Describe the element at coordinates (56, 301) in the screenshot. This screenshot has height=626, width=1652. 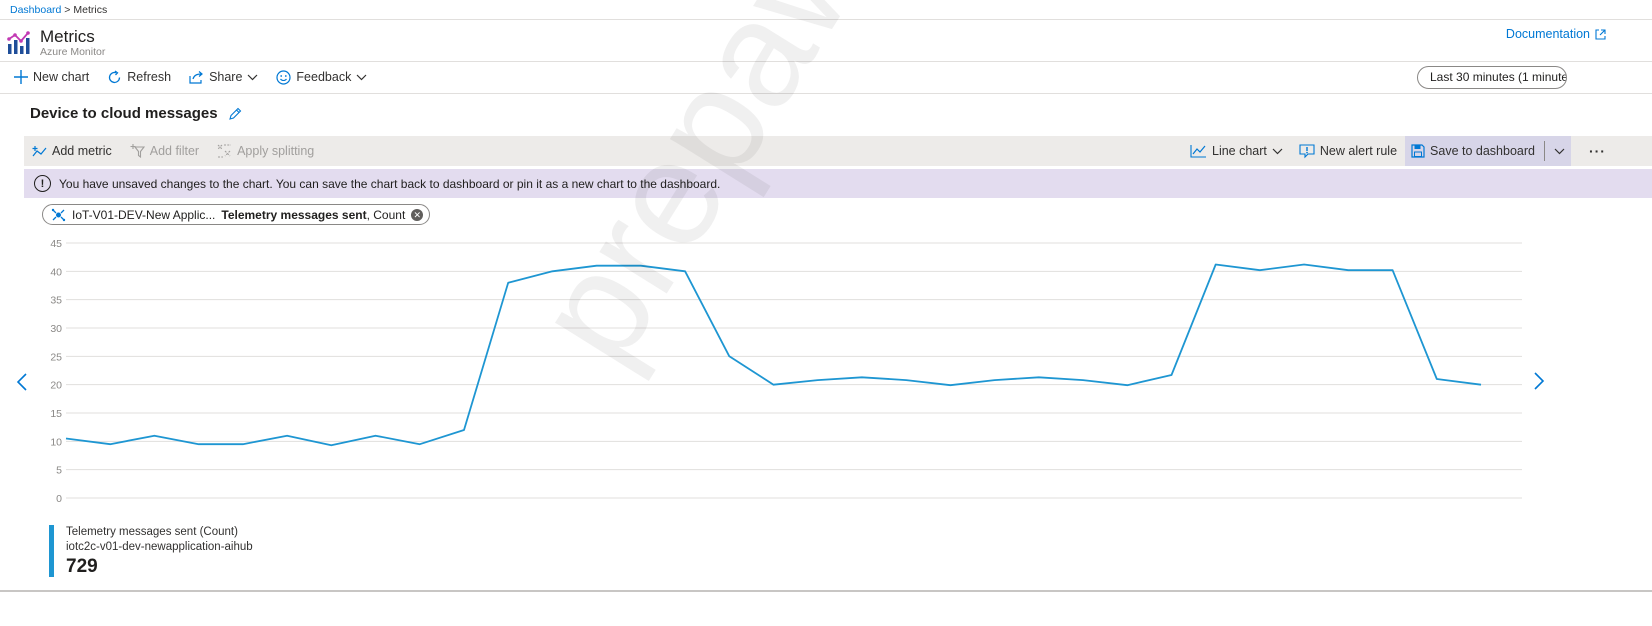
I see `y-tick-label: 35` at that location.